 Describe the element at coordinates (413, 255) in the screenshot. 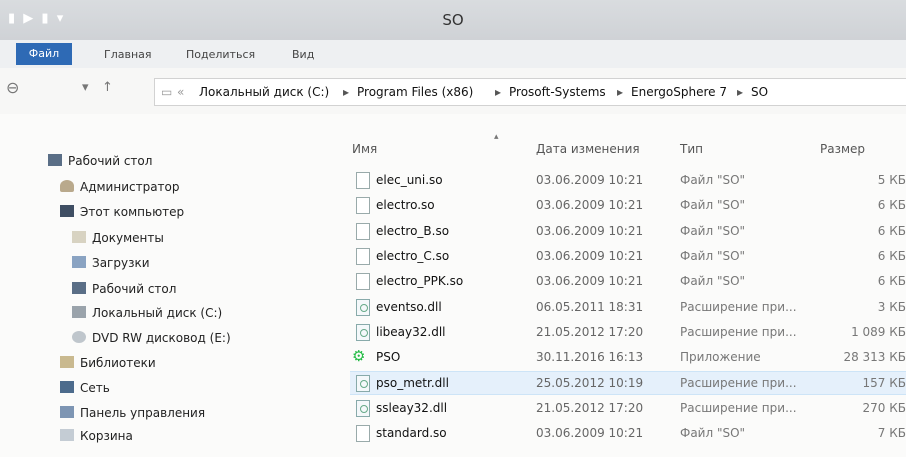

I see `file-name: electro_C.so` at that location.